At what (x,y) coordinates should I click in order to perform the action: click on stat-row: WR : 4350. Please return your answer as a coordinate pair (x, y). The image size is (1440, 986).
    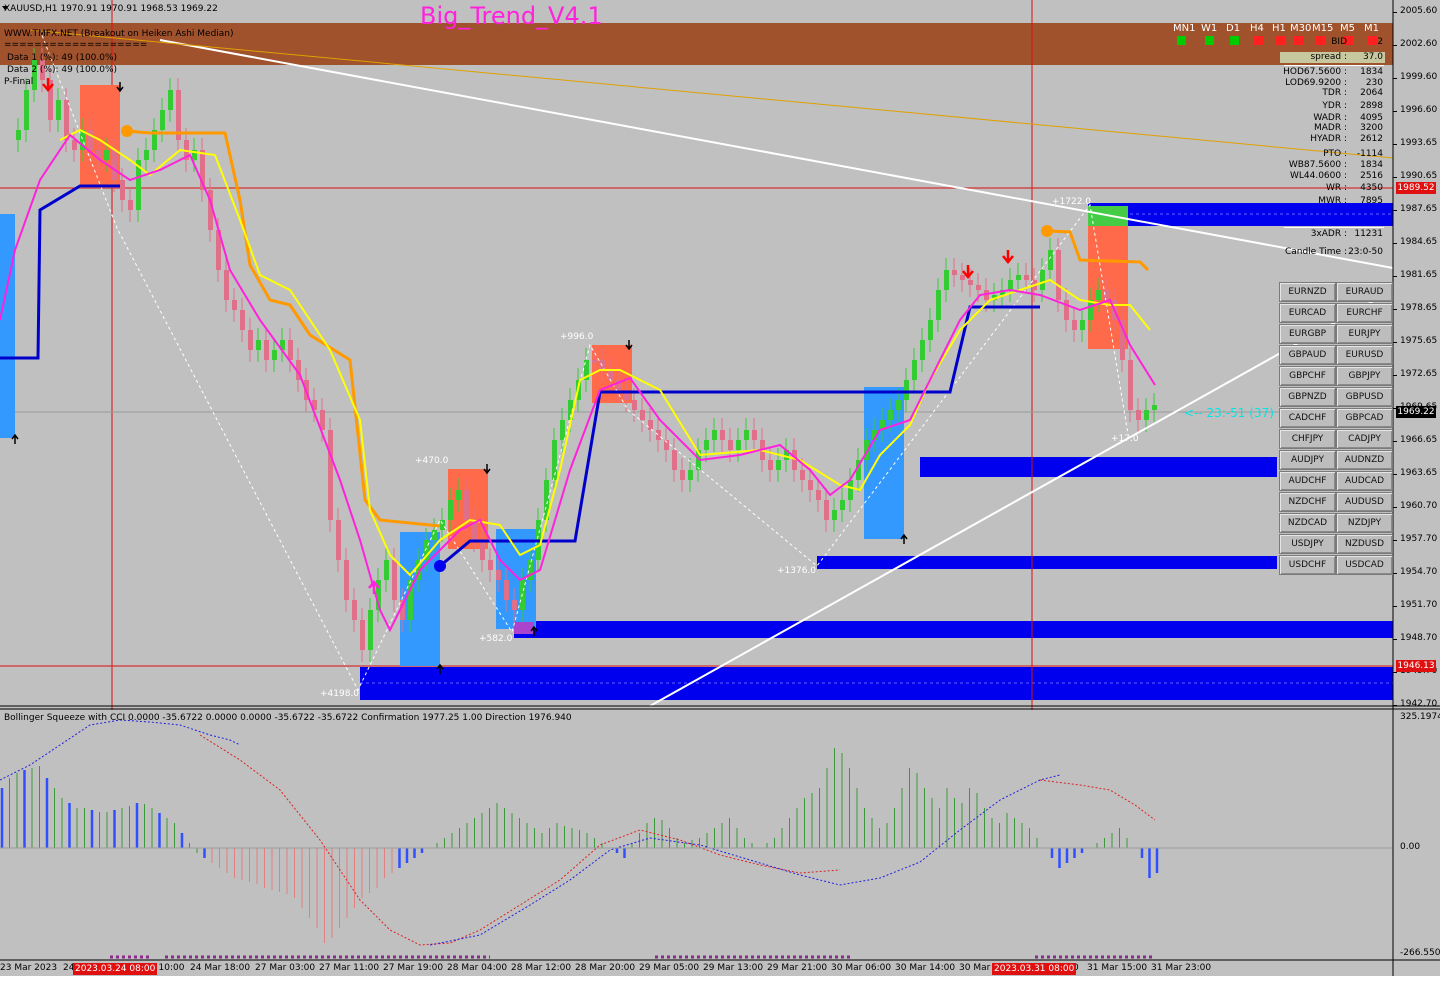
    Looking at the image, I should click on (1332, 188).